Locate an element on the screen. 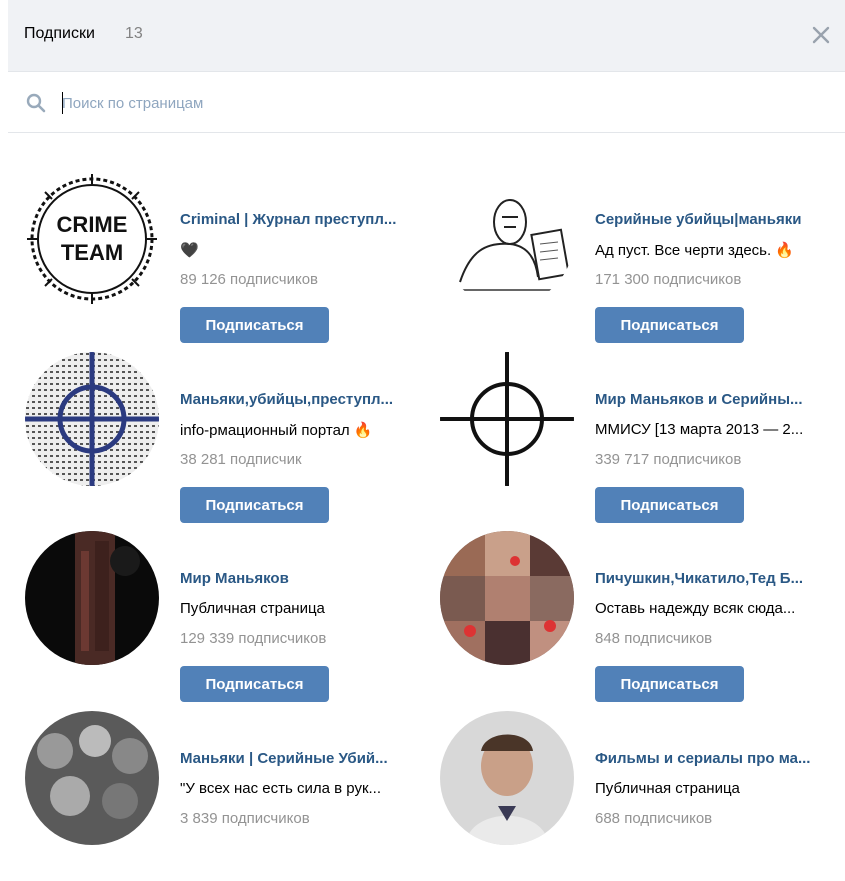  subscriber-count: 89 126 подписчиков is located at coordinates (249, 279).